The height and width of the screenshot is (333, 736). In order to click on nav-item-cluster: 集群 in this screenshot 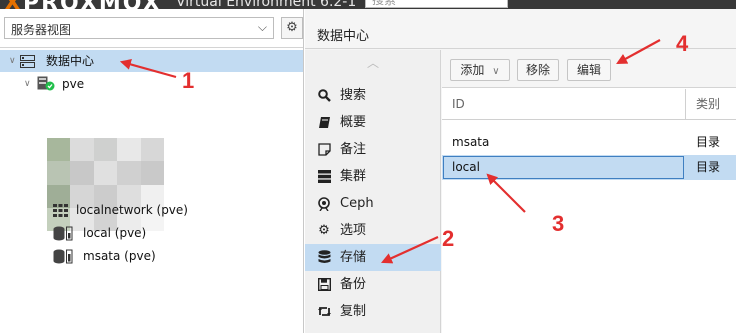, I will do `click(373, 176)`.